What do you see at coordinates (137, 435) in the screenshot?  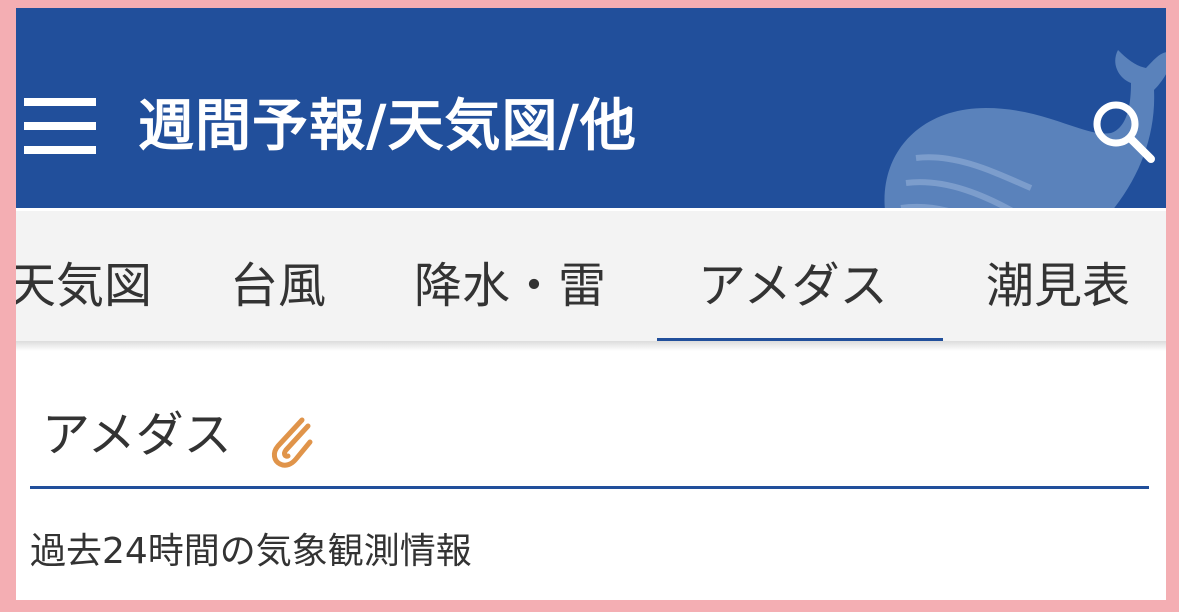 I see `section-title: アメダス` at bounding box center [137, 435].